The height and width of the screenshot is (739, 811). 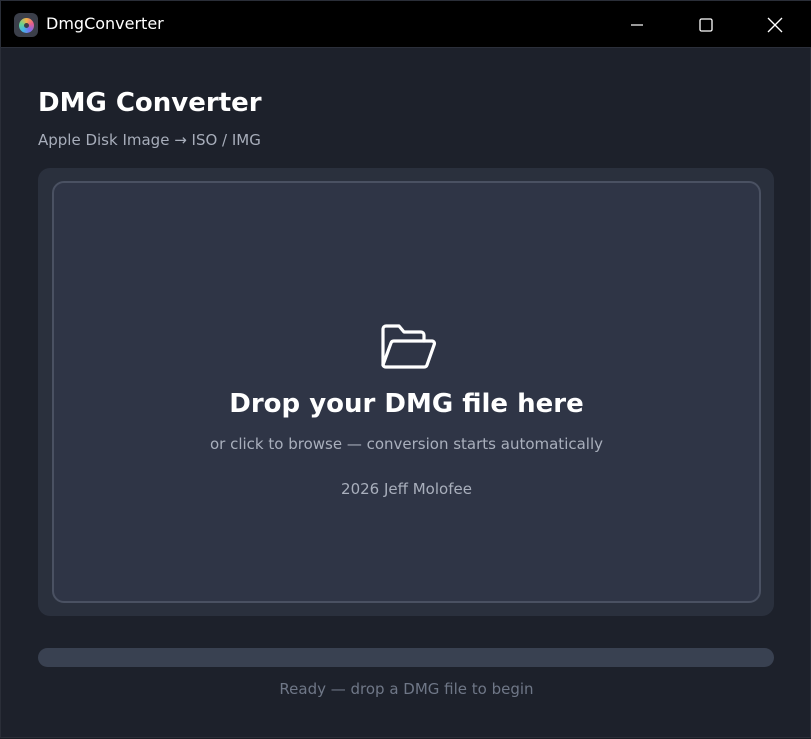 I want to click on drop-credit: 2026 Jeff Molofee, so click(x=406, y=489).